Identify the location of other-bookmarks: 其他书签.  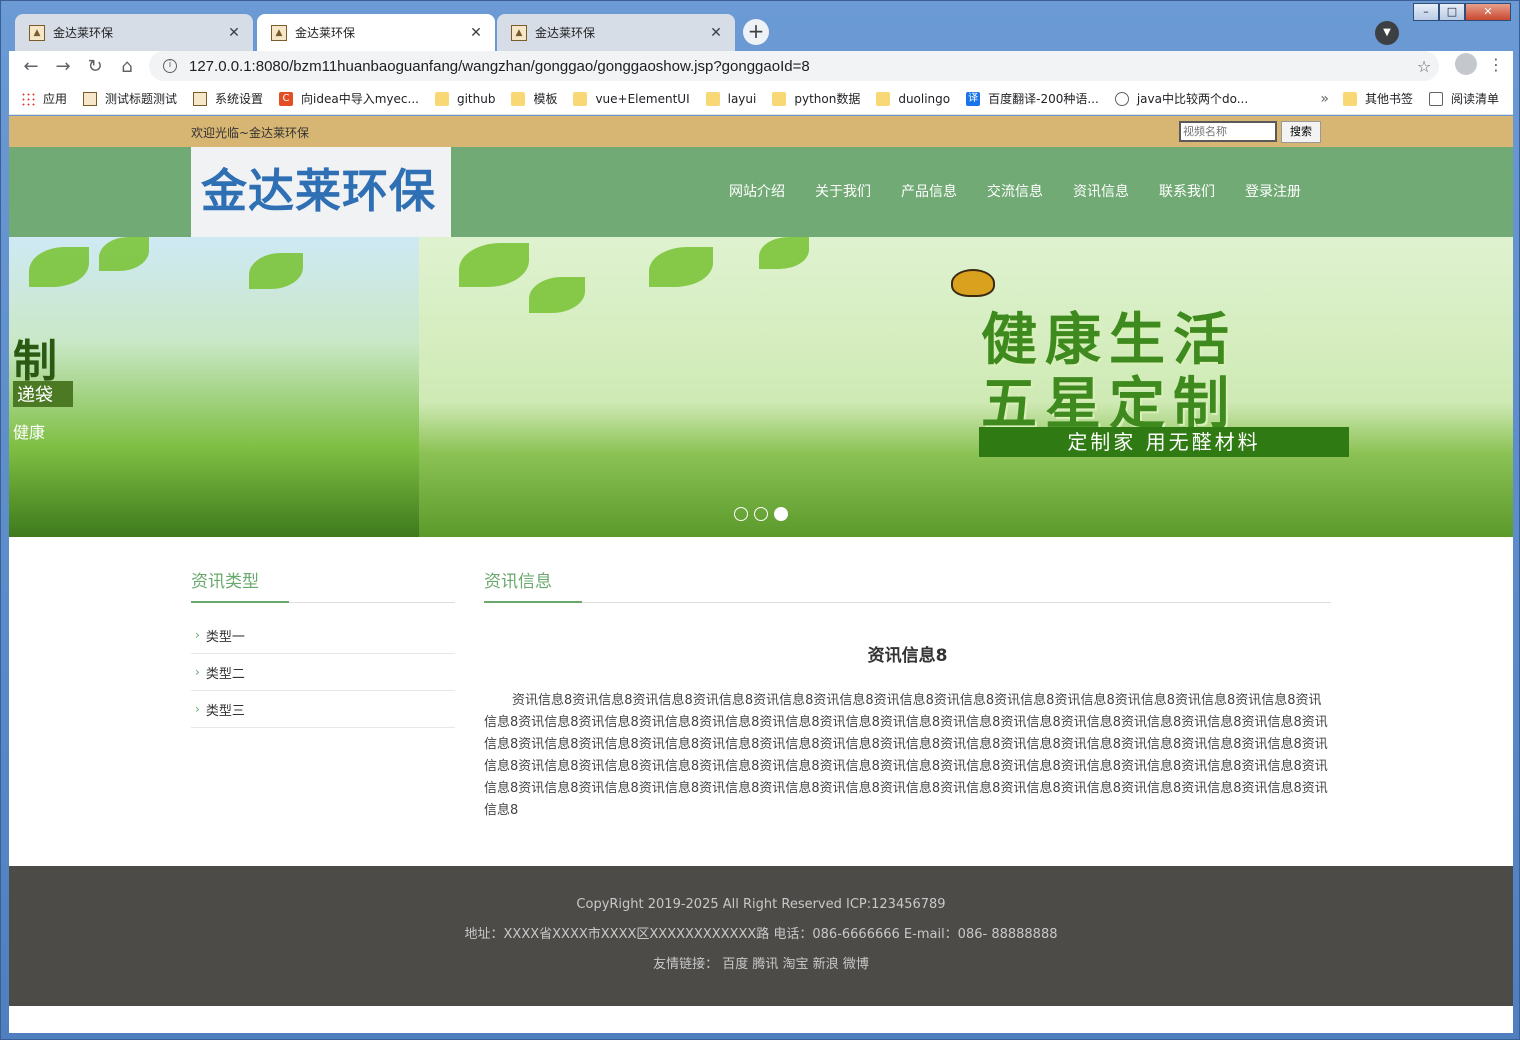
(1377, 98).